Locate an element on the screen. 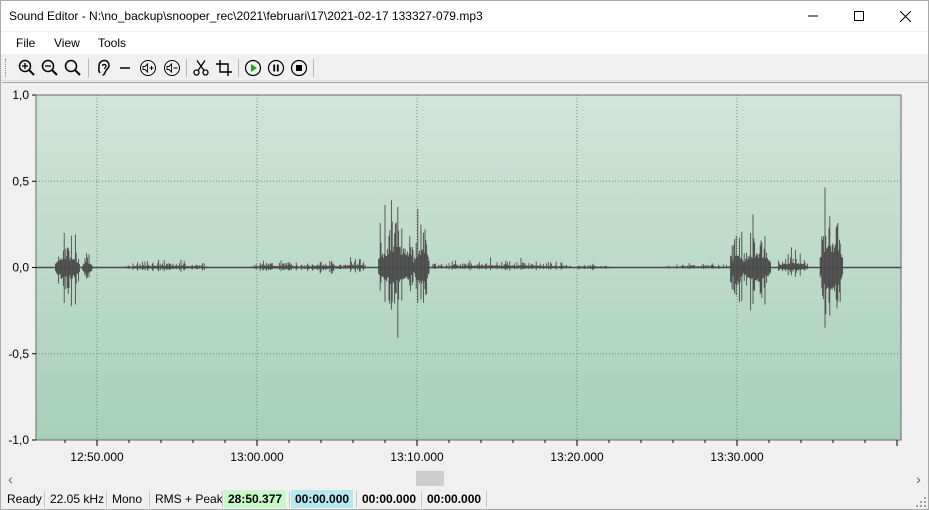 Image resolution: width=929 pixels, height=510 pixels. y-tick-label: -1,0 is located at coordinates (18, 440).